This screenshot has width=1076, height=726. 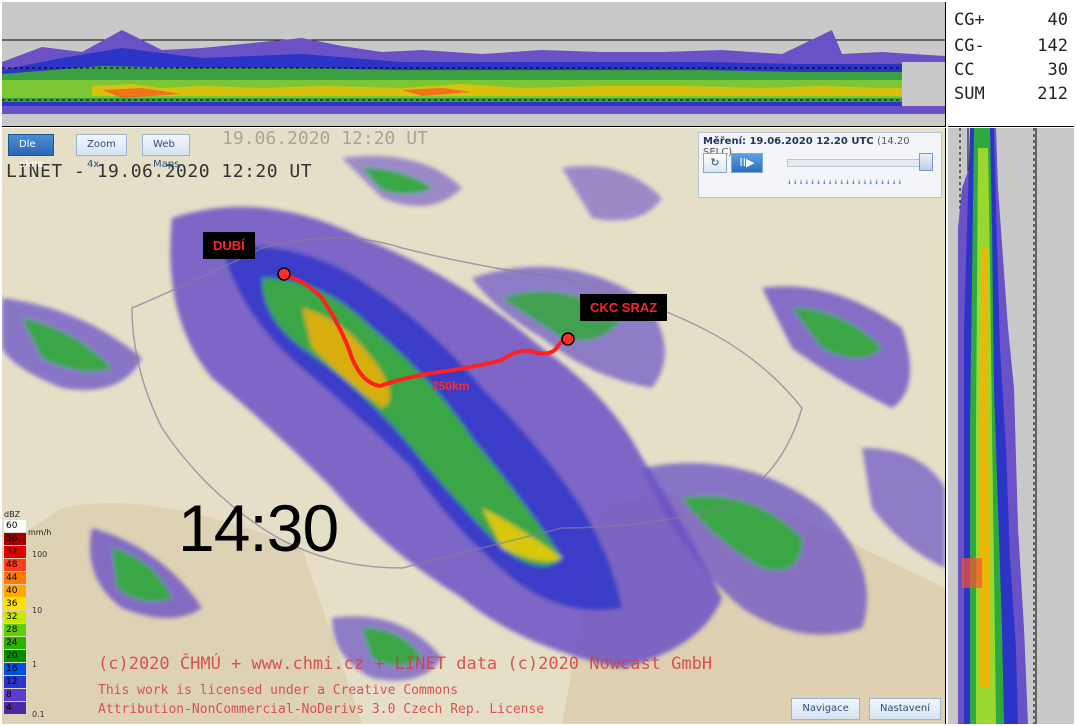 I want to click on settings-button: Nastavení, so click(x=904, y=709).